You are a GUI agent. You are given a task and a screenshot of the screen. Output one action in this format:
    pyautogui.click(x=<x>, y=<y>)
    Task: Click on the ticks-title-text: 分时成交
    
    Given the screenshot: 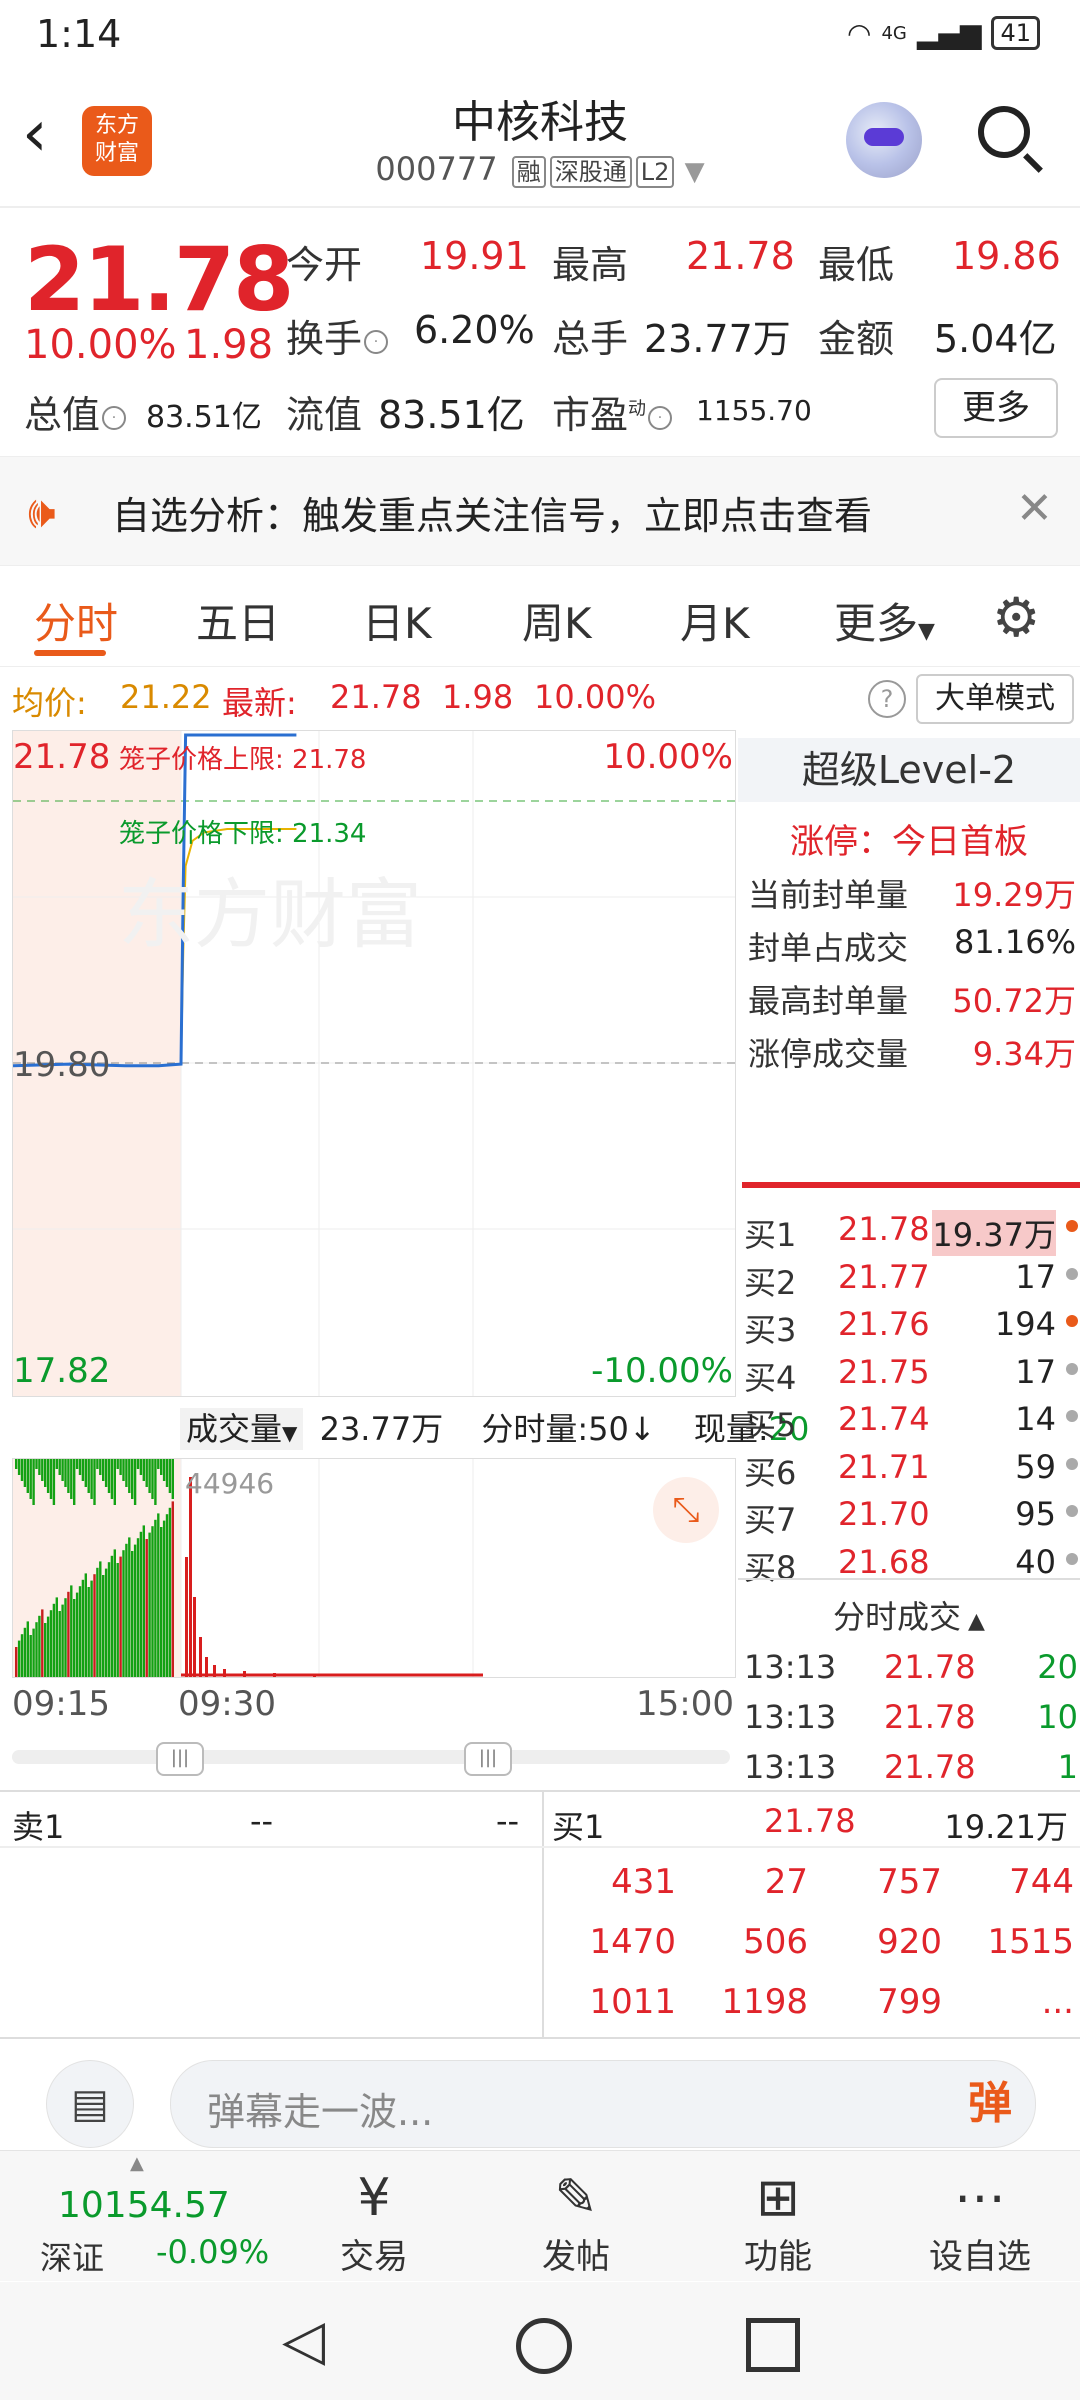 What is the action you would take?
    pyautogui.click(x=897, y=1617)
    